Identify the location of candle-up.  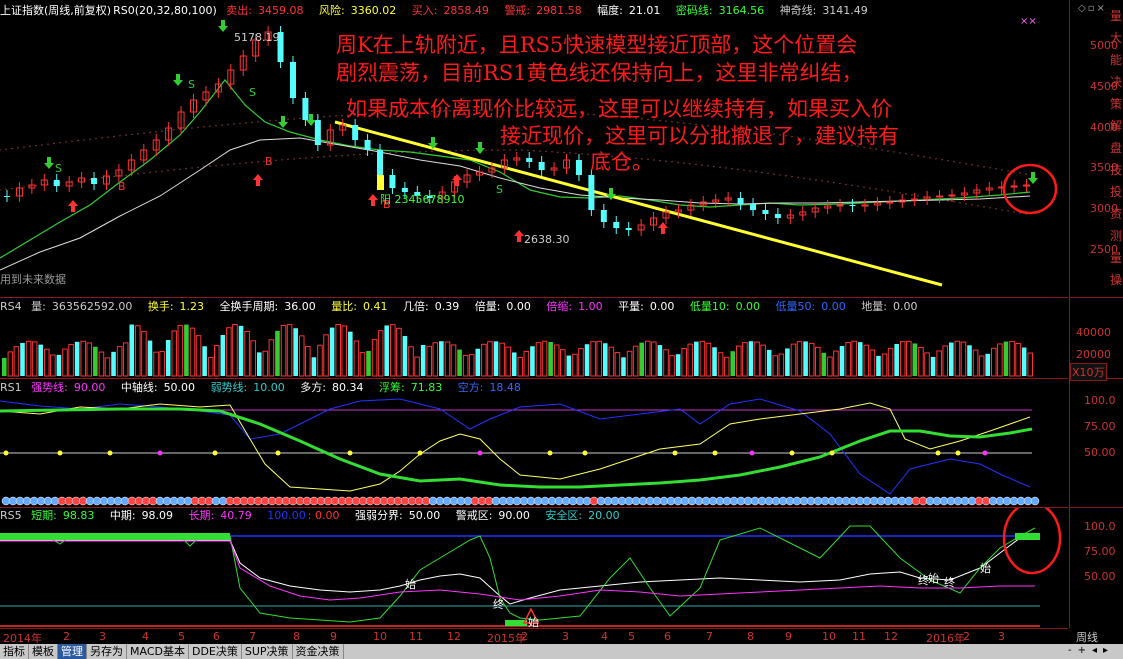
(865, 205).